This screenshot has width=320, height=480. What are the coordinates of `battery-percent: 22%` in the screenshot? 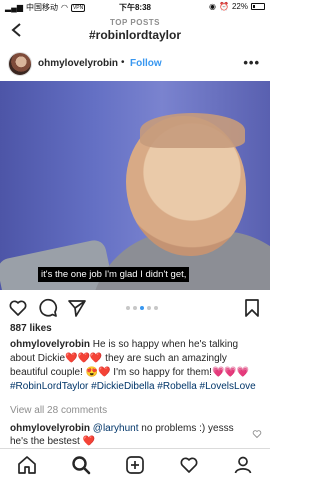 It's located at (239, 6).